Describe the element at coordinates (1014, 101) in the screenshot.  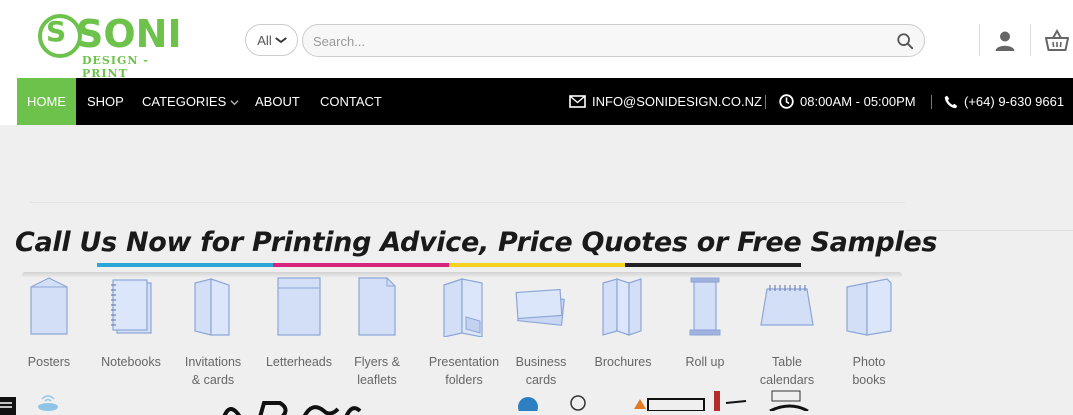
I see `nav-phone-text: (+64) 9-630 9661` at that location.